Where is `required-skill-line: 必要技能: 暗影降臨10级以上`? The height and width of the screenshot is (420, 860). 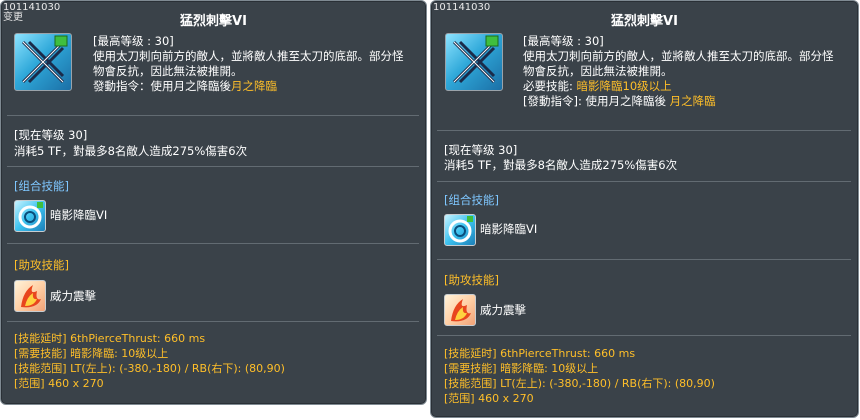
required-skill-line: 必要技能: 暗影降臨10级以上 is located at coordinates (688, 86).